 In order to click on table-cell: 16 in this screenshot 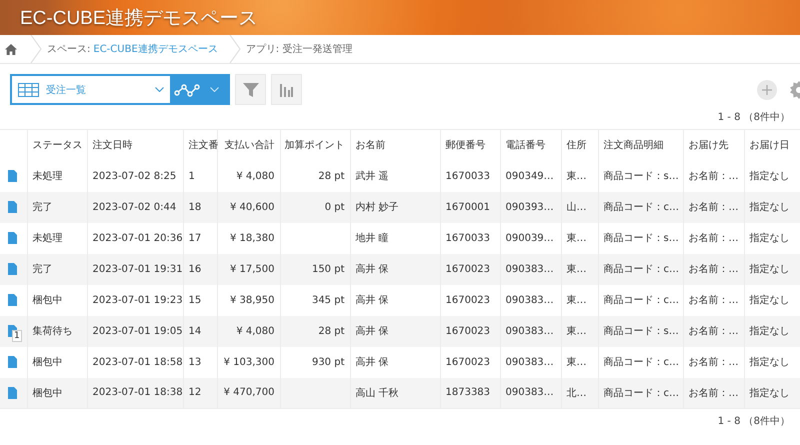, I will do `click(200, 269)`.